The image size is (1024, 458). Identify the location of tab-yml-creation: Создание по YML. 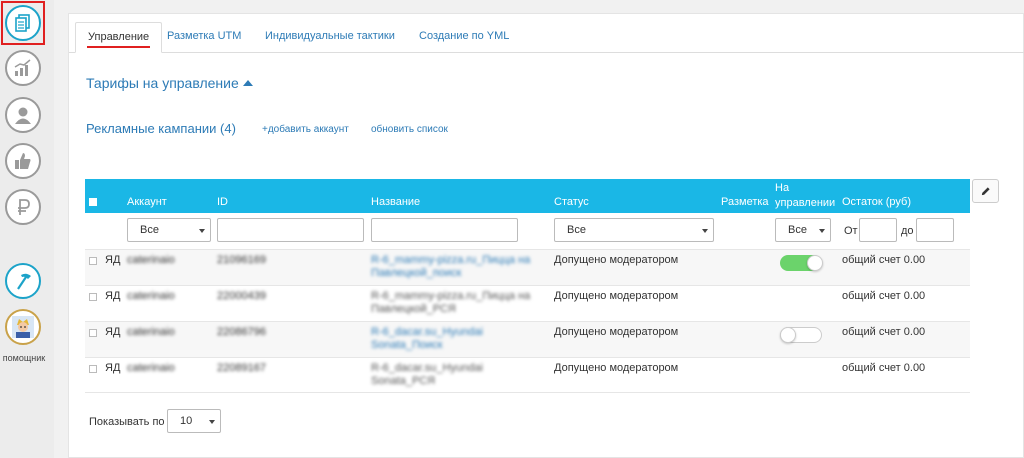
(464, 37).